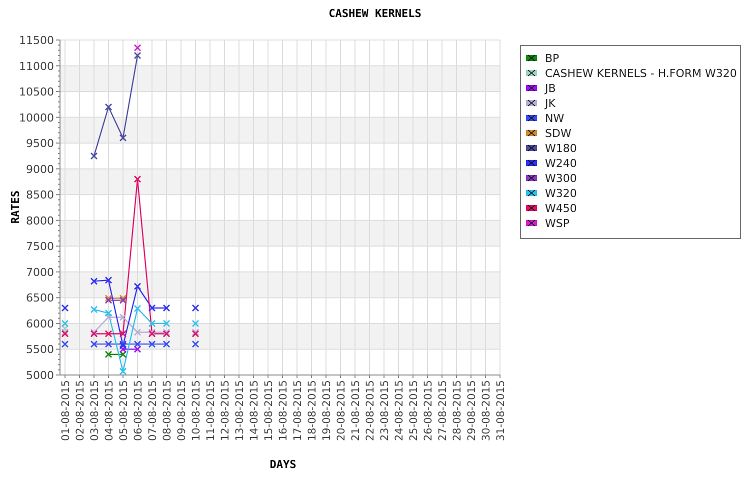 Image resolution: width=750 pixels, height=500 pixels. What do you see at coordinates (254, 411) in the screenshot?
I see `x-tick-label: 14-08-2015` at bounding box center [254, 411].